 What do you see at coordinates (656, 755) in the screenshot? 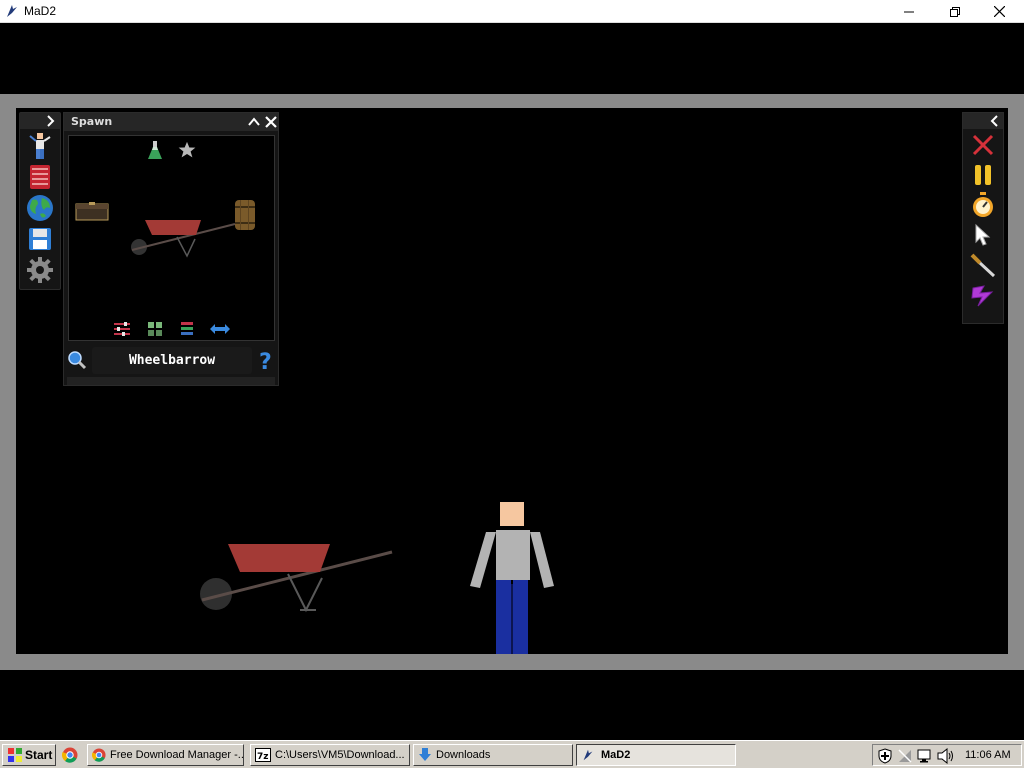
I see `task-mad2: MaD2` at bounding box center [656, 755].